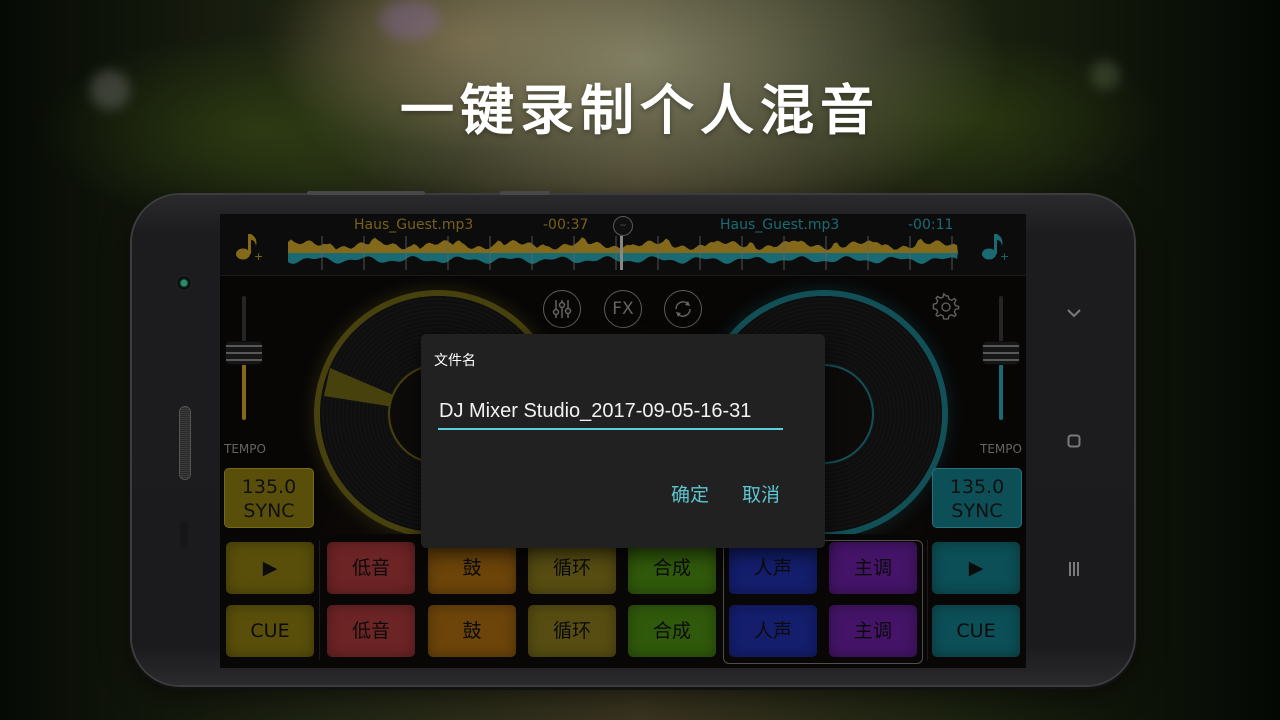  Describe the element at coordinates (623, 441) in the screenshot. I see `filename-dialog: 文件名 确定 取消` at that location.